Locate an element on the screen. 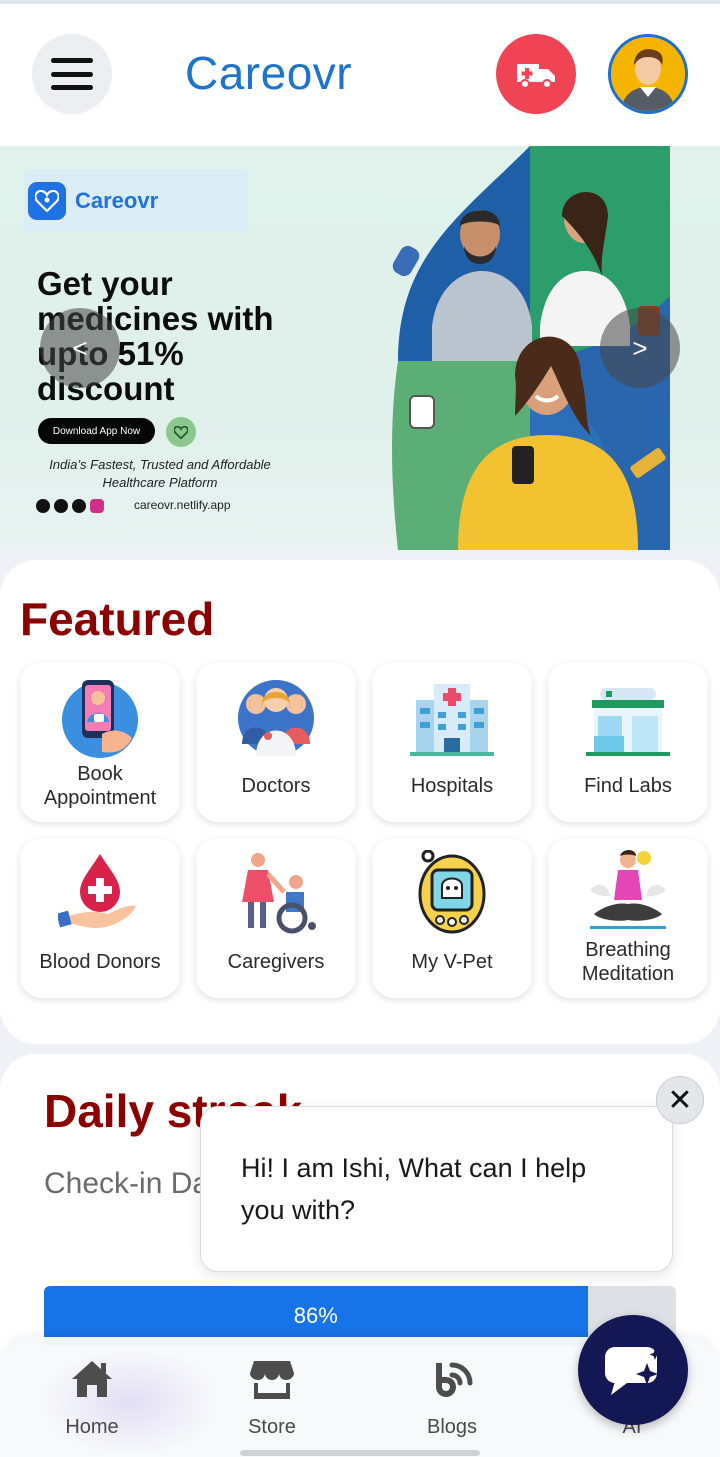  featured-item-find-labs: Find Labs is located at coordinates (628, 742).